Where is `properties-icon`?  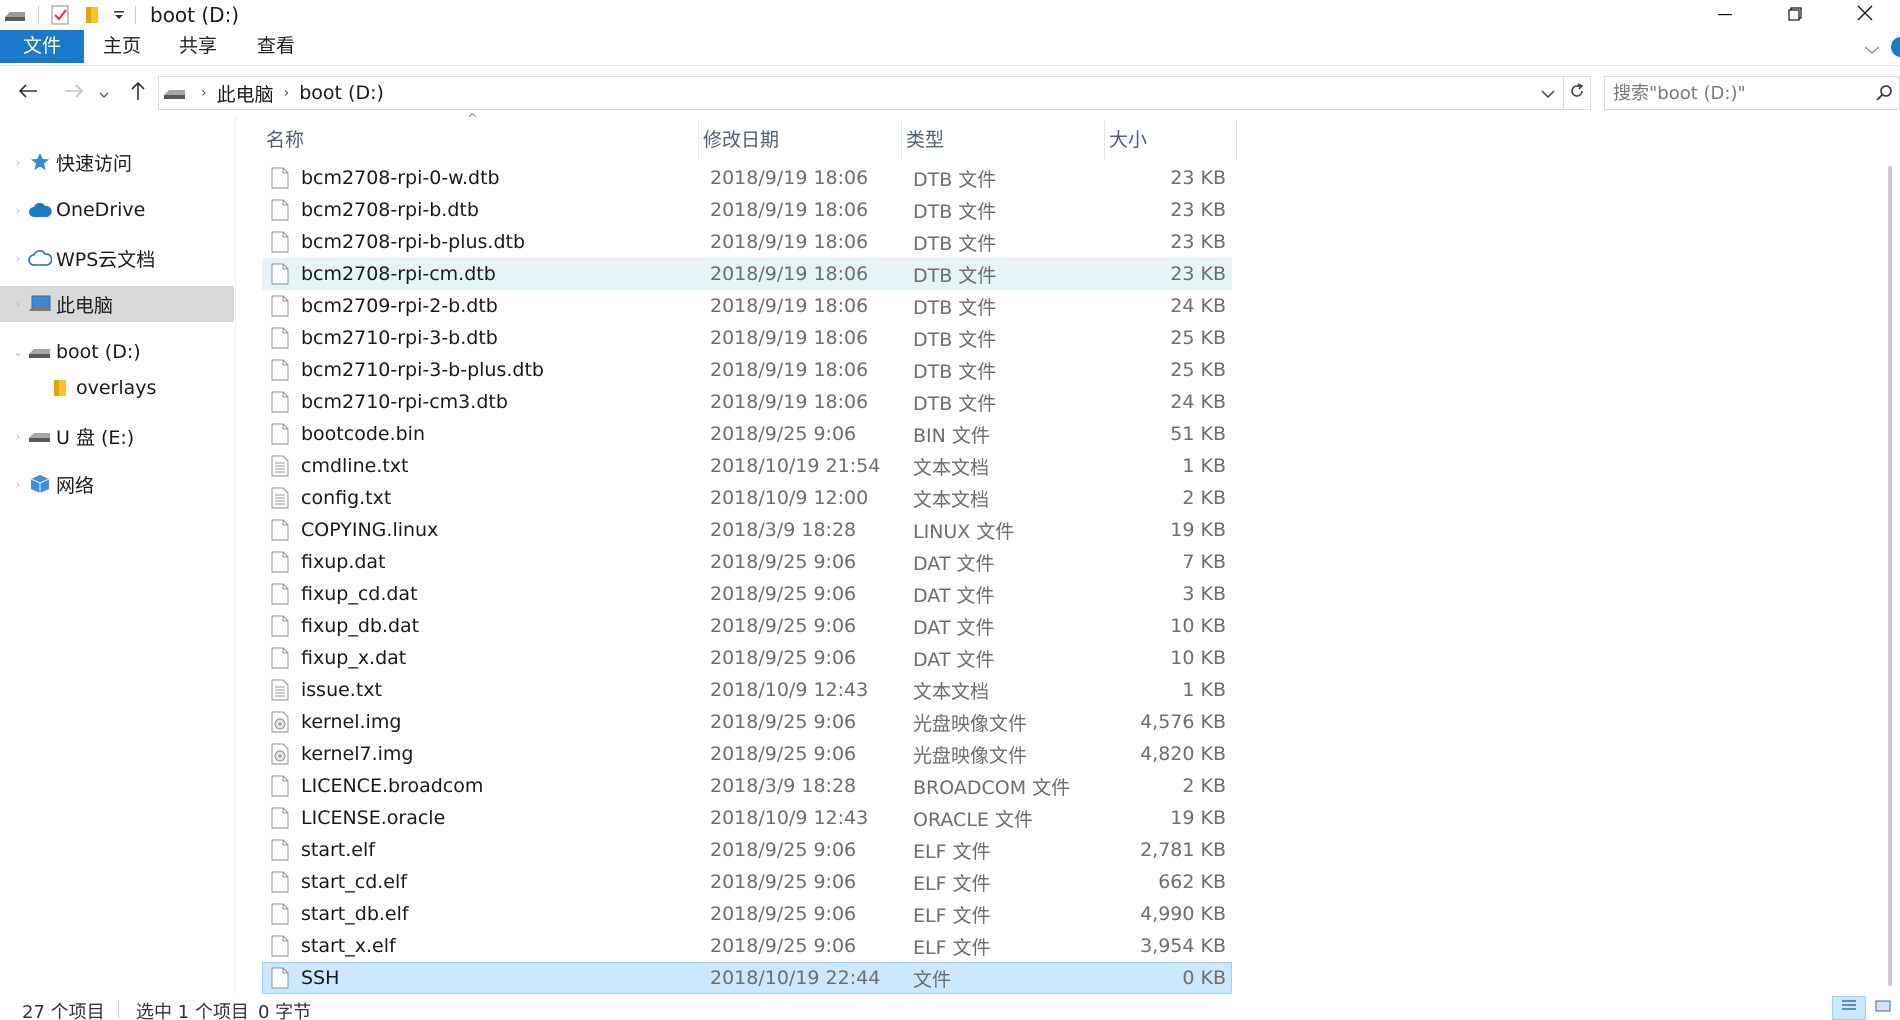 properties-icon is located at coordinates (60, 15).